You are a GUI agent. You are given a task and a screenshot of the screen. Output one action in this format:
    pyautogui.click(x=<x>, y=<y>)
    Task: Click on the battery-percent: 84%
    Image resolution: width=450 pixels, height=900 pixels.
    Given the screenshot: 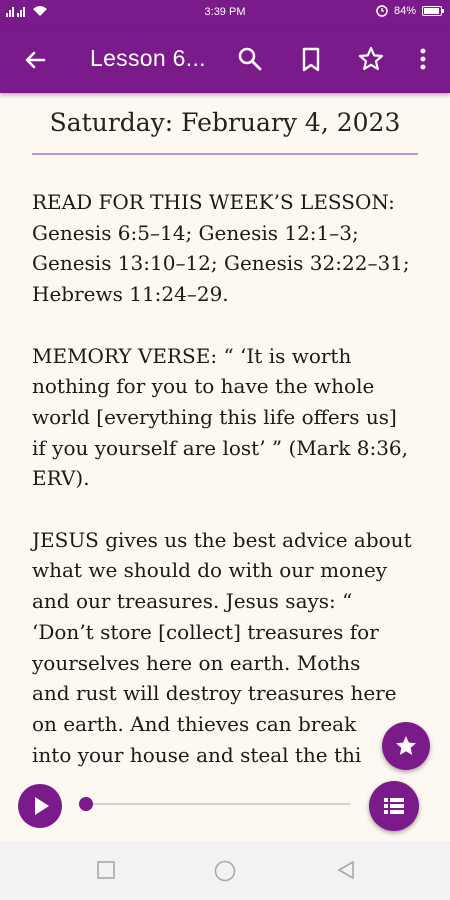 What is the action you would take?
    pyautogui.click(x=404, y=11)
    